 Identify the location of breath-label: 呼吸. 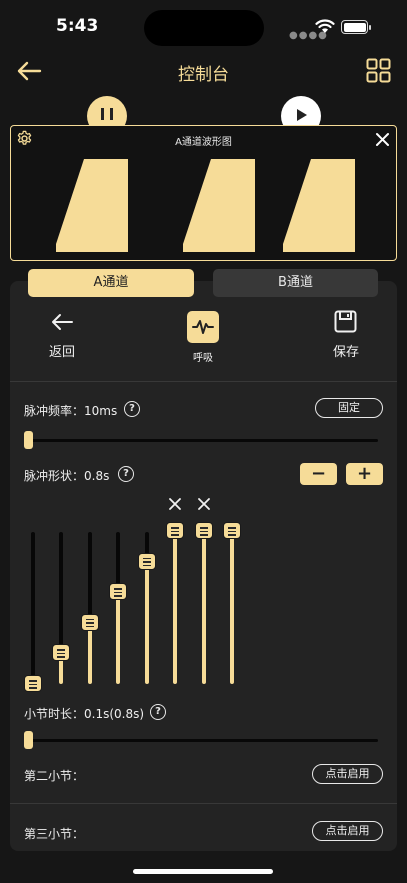
(203, 358).